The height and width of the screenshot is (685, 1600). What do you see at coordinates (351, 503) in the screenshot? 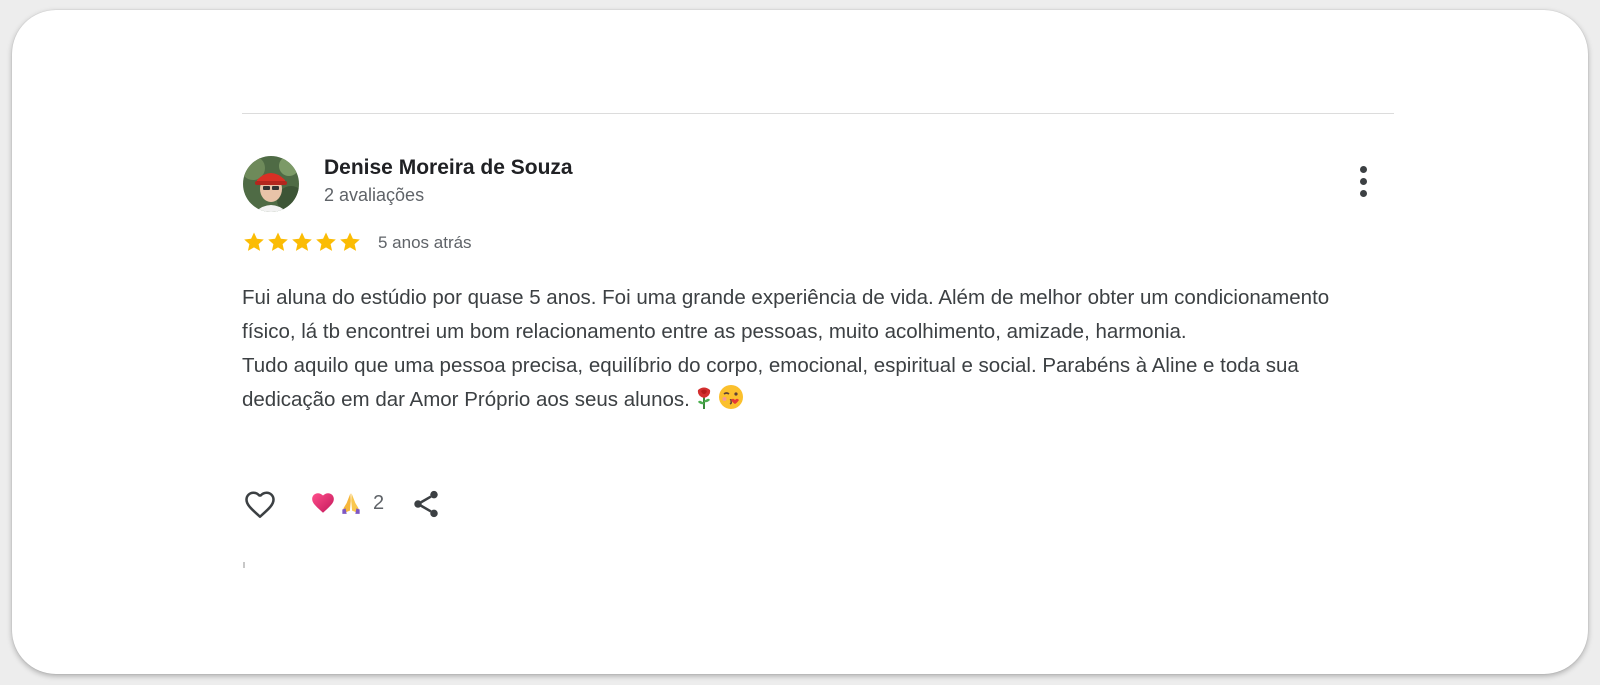
I see `praying-hands-icon` at bounding box center [351, 503].